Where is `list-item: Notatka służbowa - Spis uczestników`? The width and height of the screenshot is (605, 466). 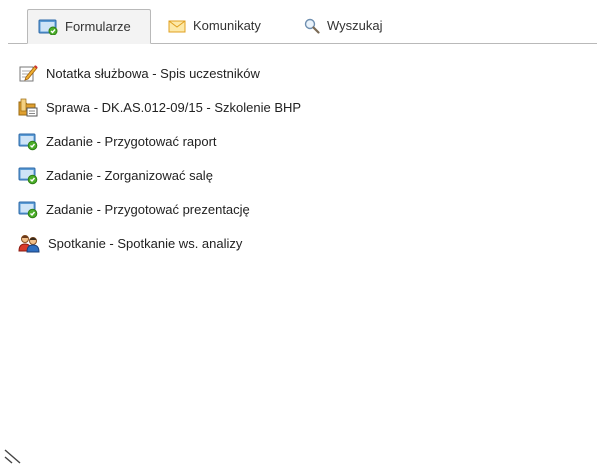 list-item: Notatka służbowa - Spis uczestników is located at coordinates (159, 73).